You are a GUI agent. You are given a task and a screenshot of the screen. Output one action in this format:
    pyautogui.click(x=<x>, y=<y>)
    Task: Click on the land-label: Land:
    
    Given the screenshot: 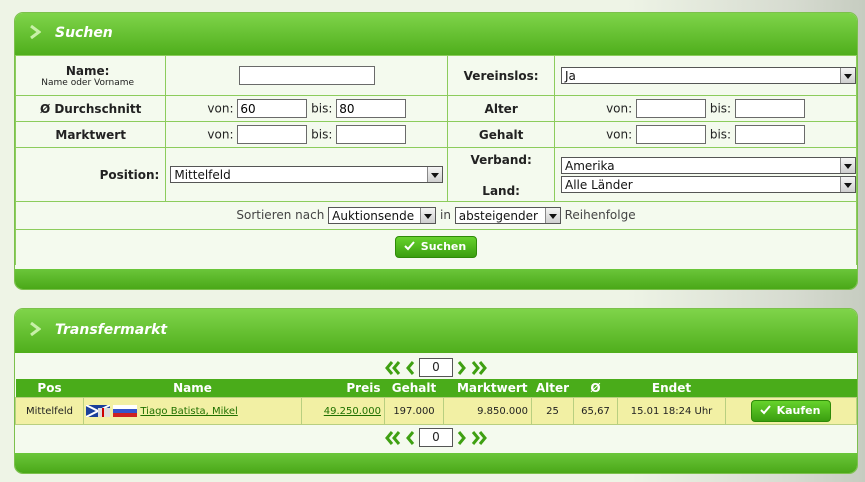 What is the action you would take?
    pyautogui.click(x=501, y=190)
    